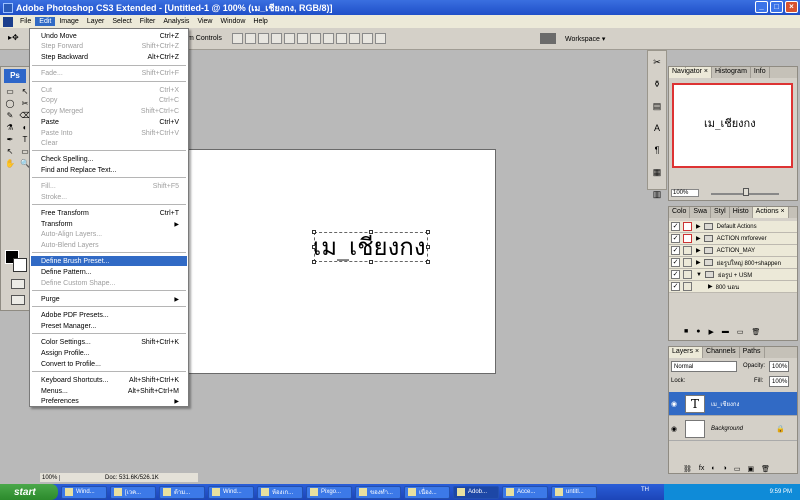  What do you see at coordinates (121, 21) in the screenshot?
I see `menu-select: Select` at bounding box center [121, 21].